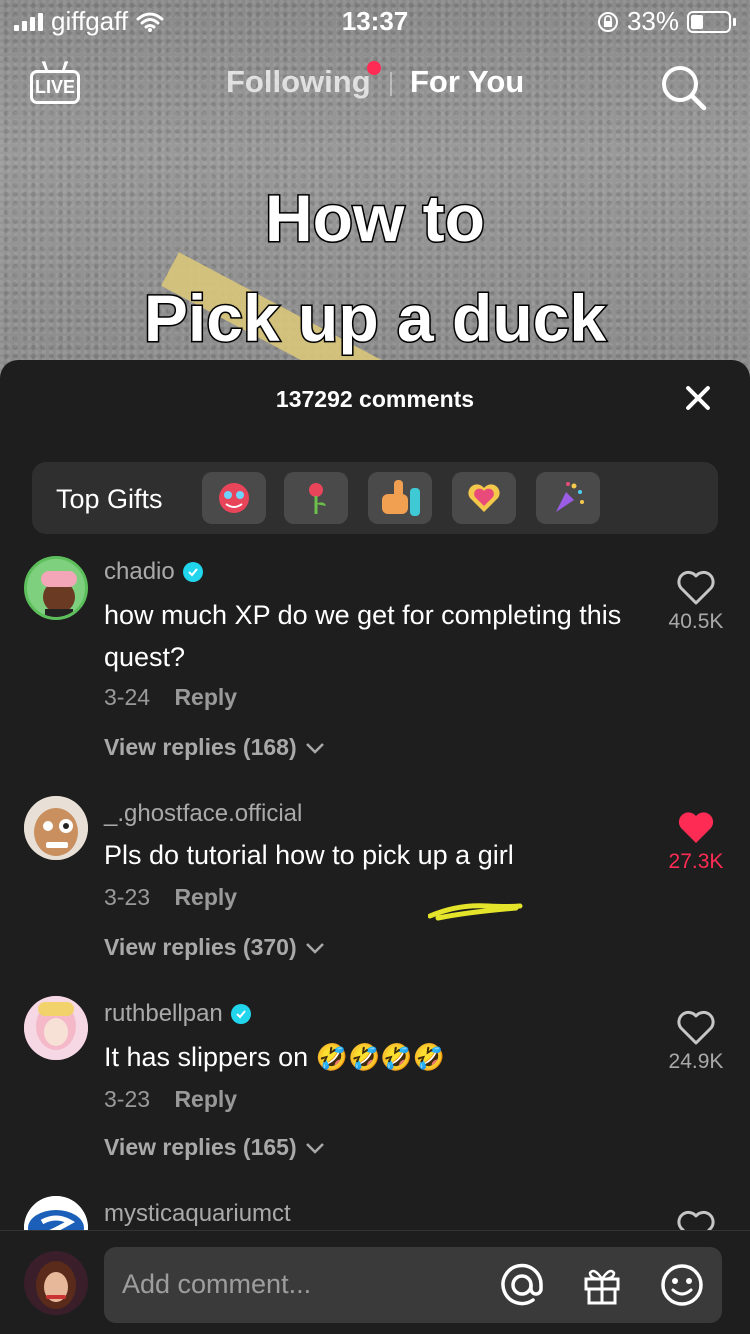 This screenshot has width=750, height=1334. I want to click on mention-icon, so click(522, 1285).